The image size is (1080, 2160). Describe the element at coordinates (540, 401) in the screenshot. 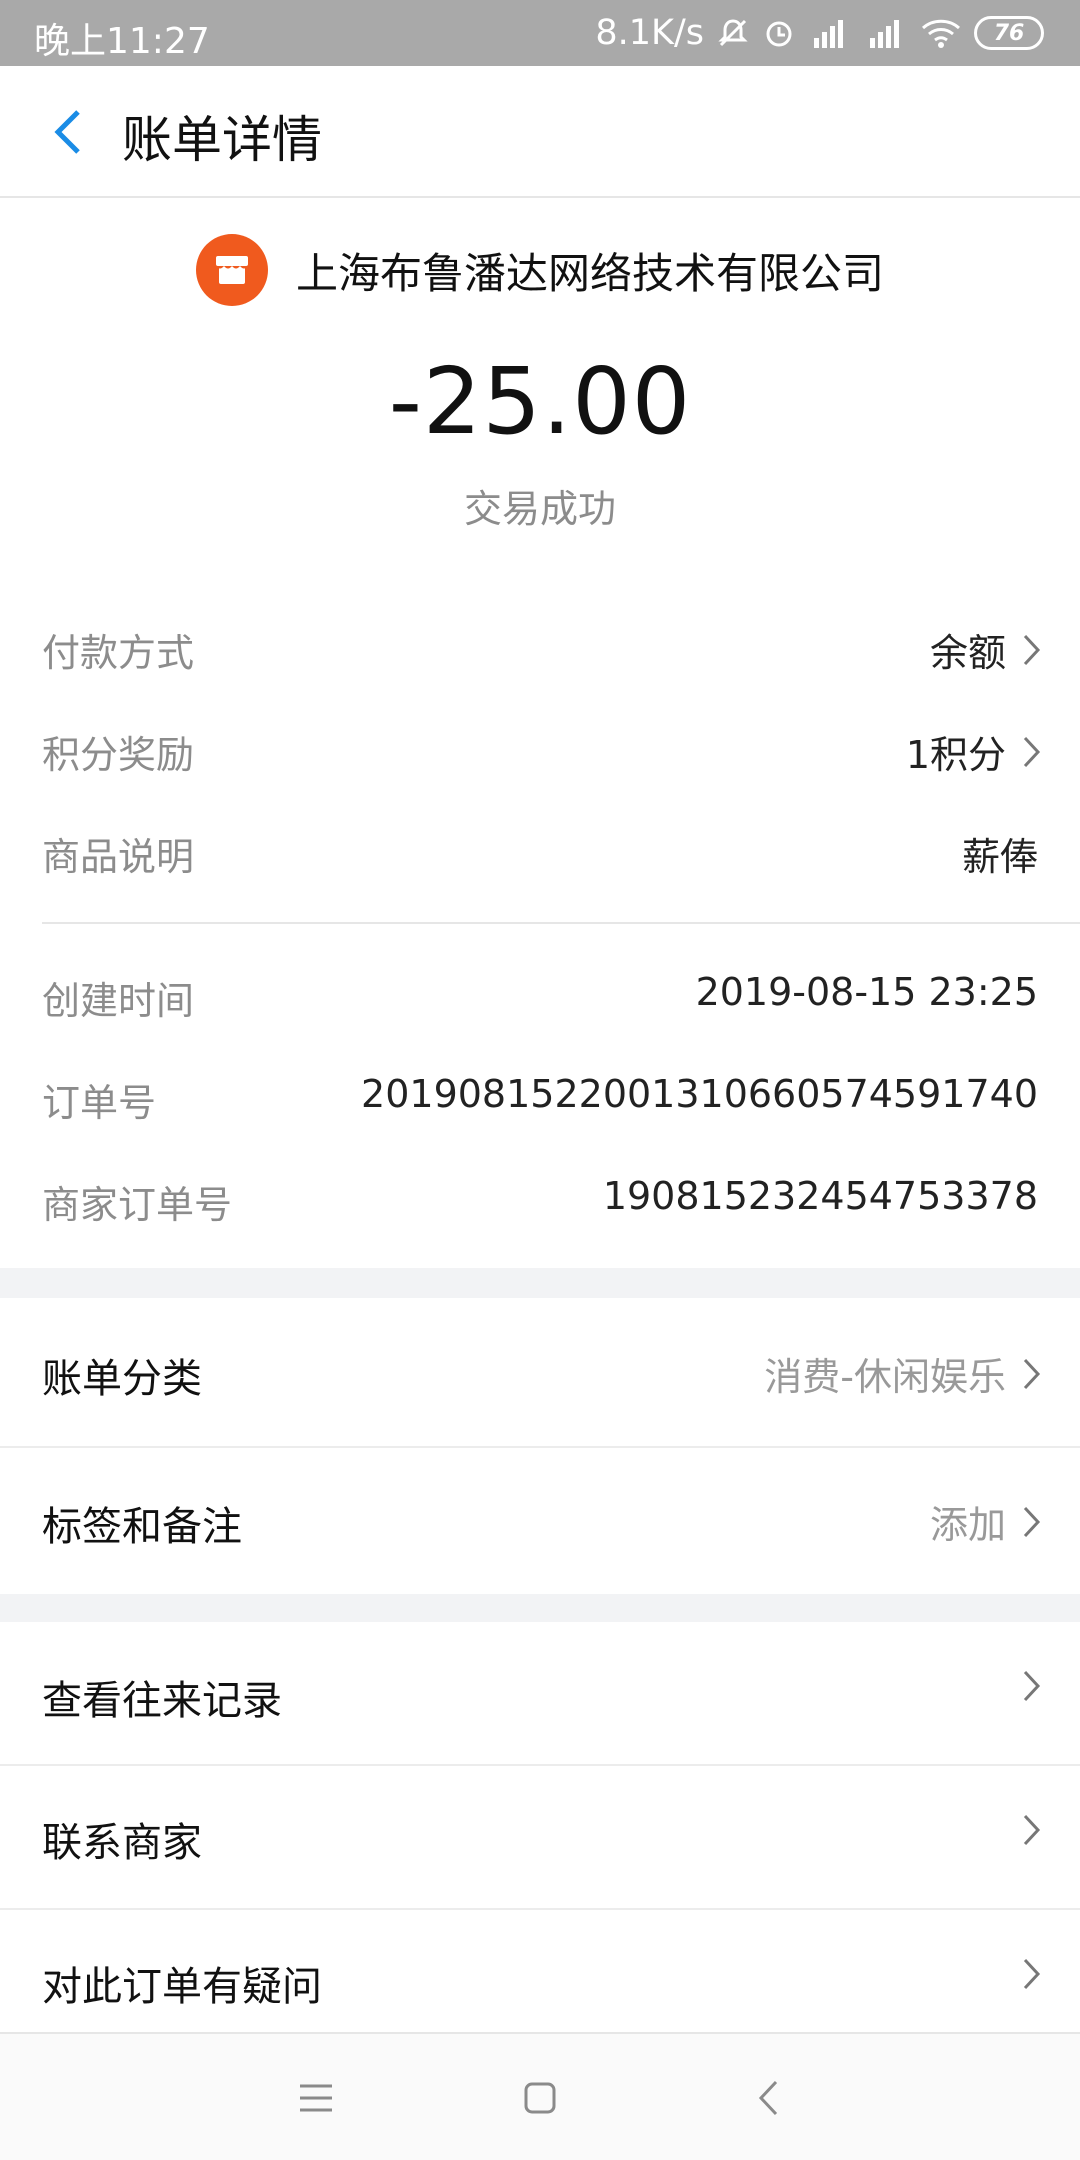

I see `transaction-amount: -25.00` at that location.